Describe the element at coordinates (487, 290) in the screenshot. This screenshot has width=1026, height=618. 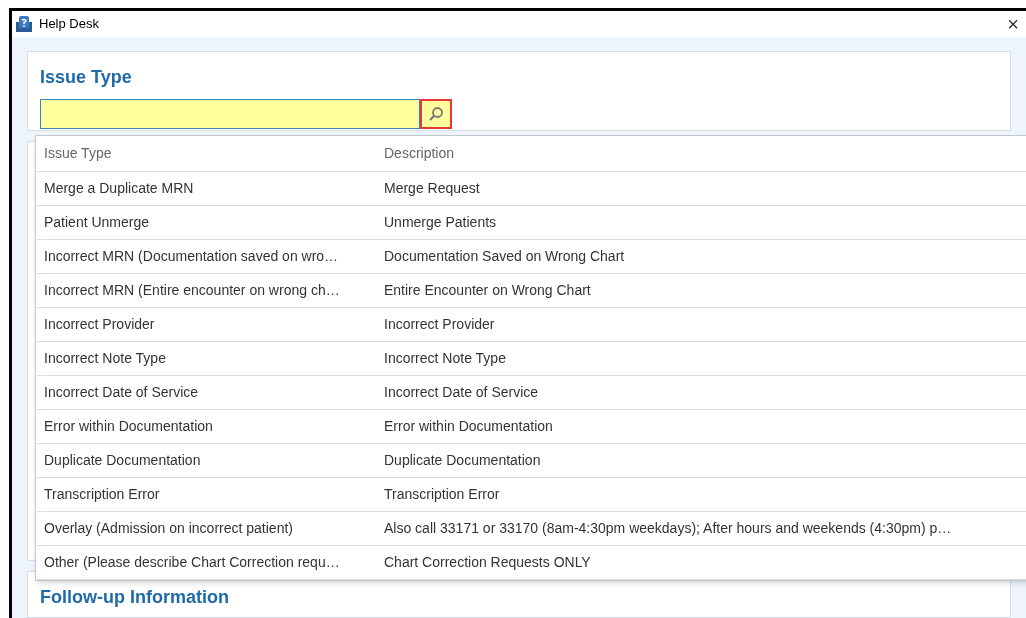
I see `table-cell-text: Entire Encounter on Wrong Chart` at that location.